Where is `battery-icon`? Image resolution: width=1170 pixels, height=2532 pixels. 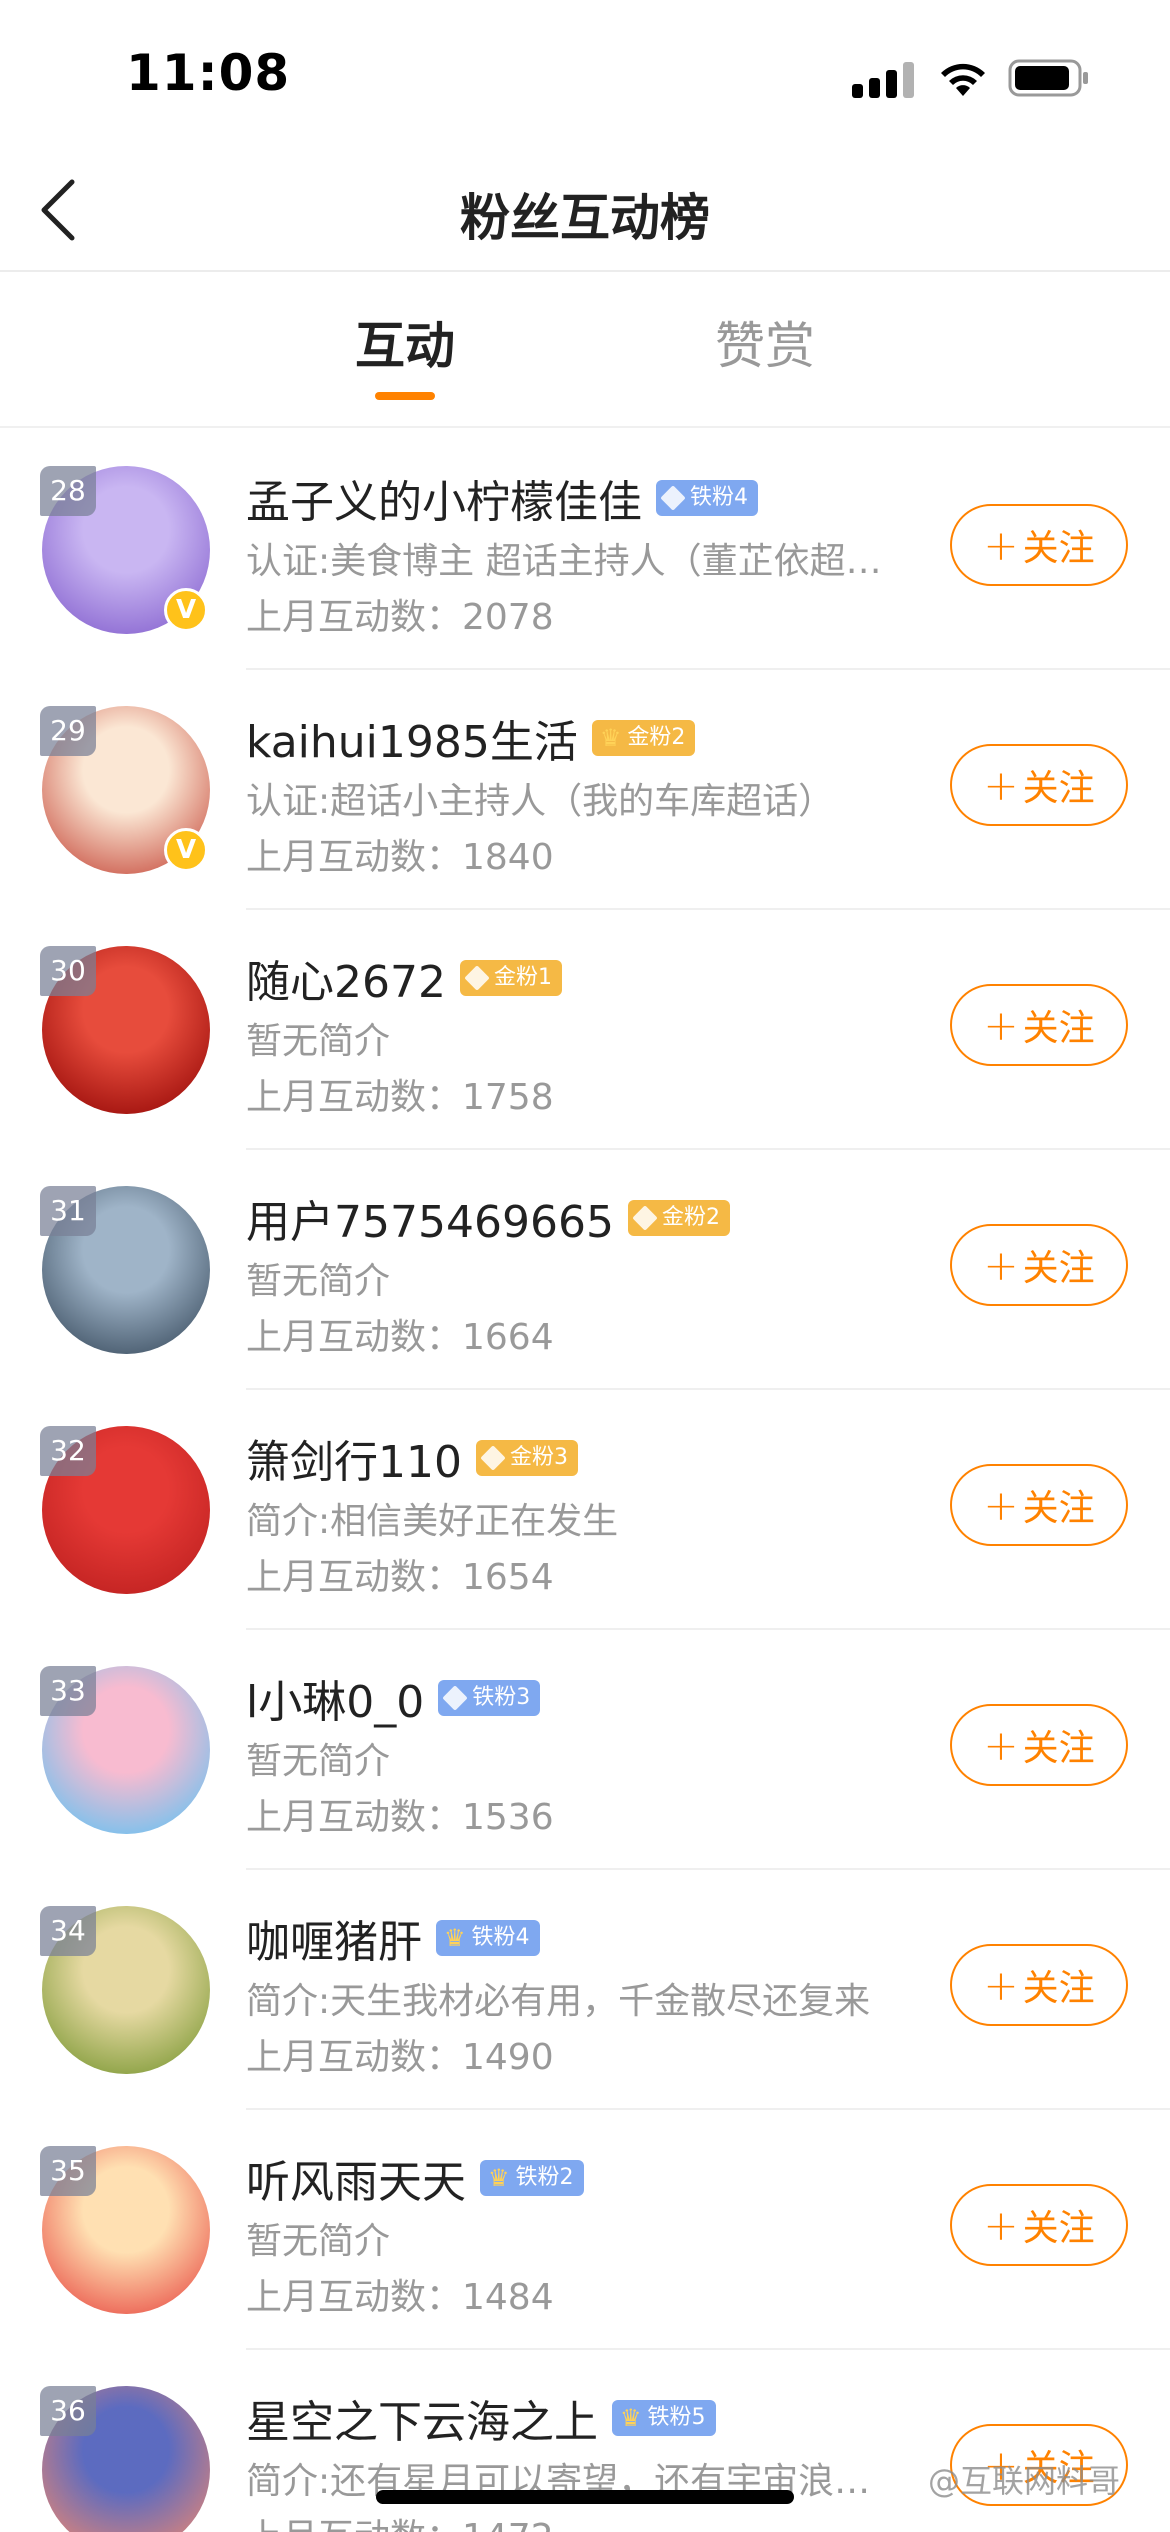 battery-icon is located at coordinates (1048, 78).